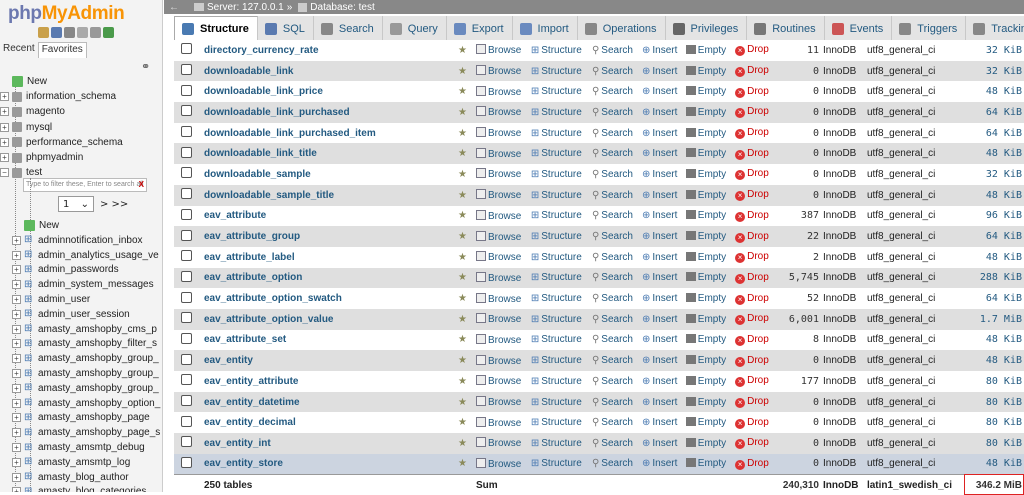 The width and height of the screenshot is (1024, 495). I want to click on table-name-link: downloadable_sample, so click(325, 174).